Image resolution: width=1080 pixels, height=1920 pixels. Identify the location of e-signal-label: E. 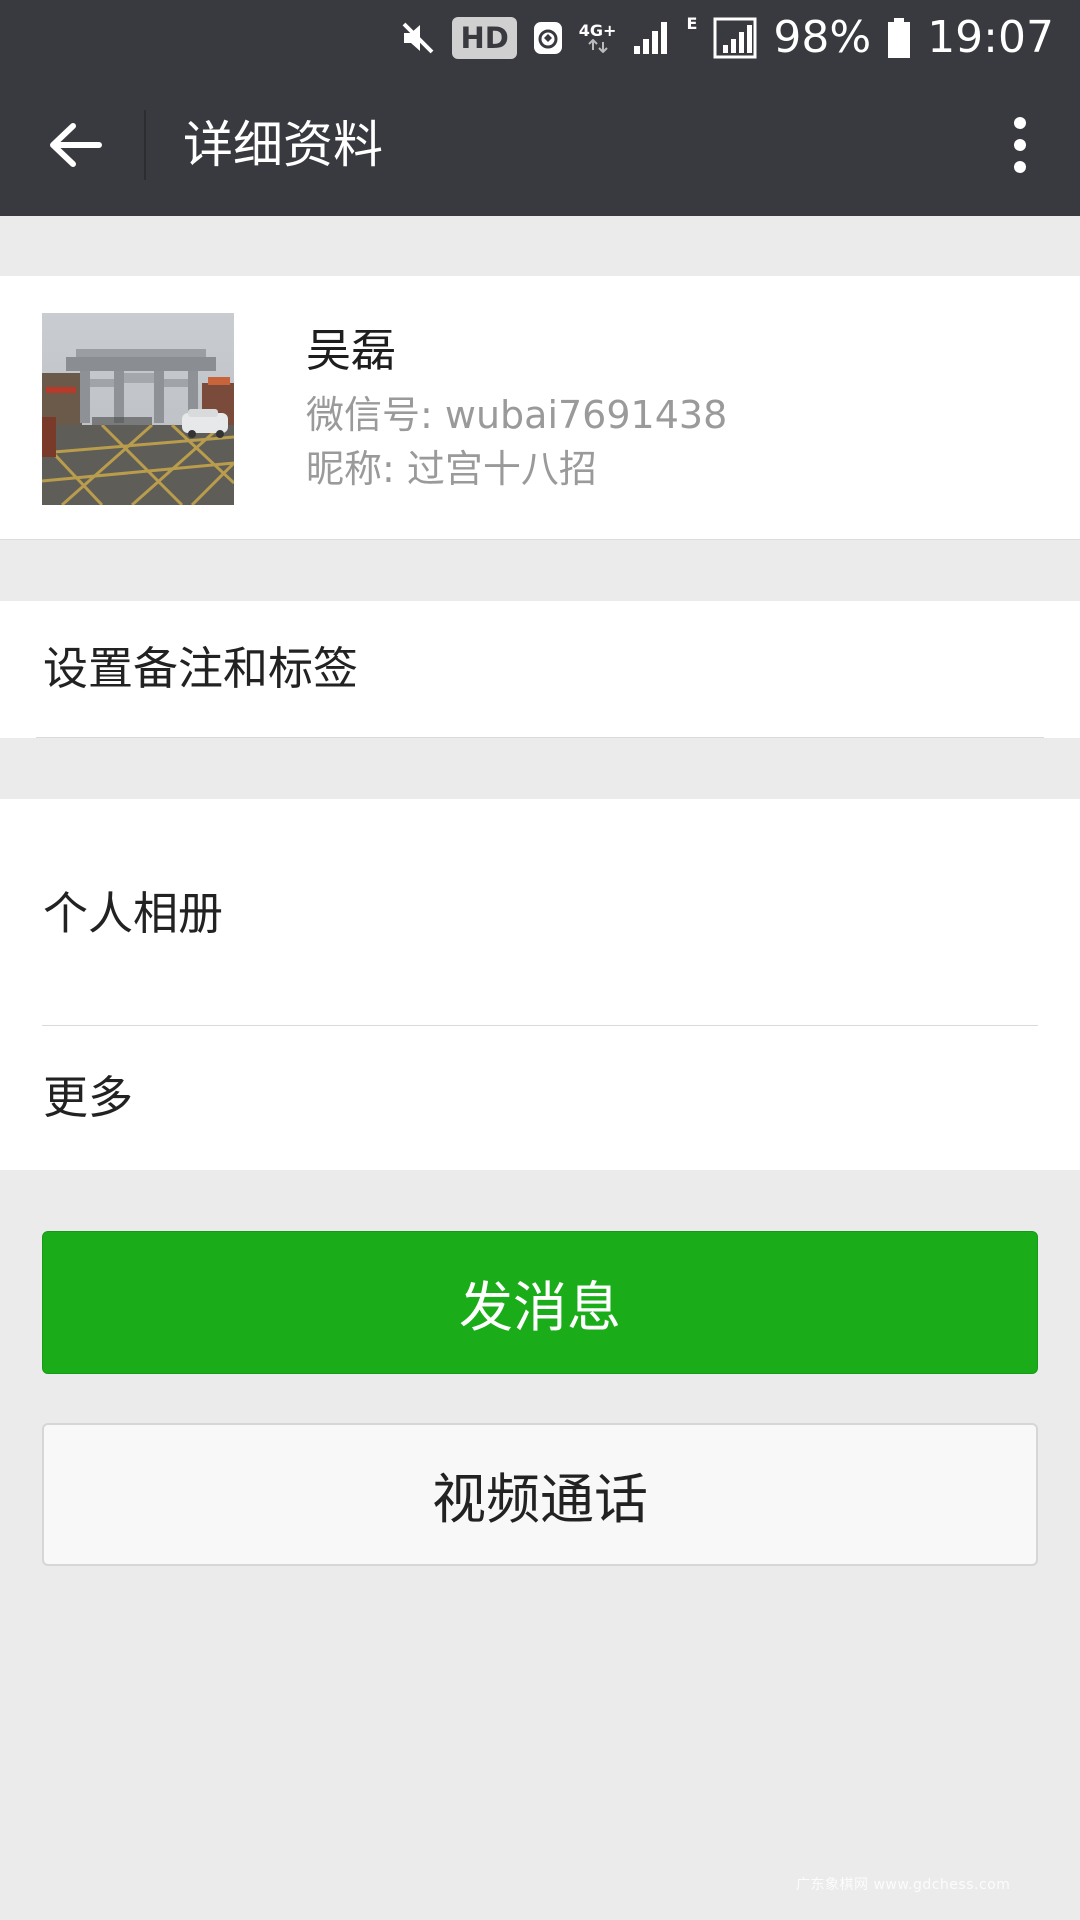
(692, 23).